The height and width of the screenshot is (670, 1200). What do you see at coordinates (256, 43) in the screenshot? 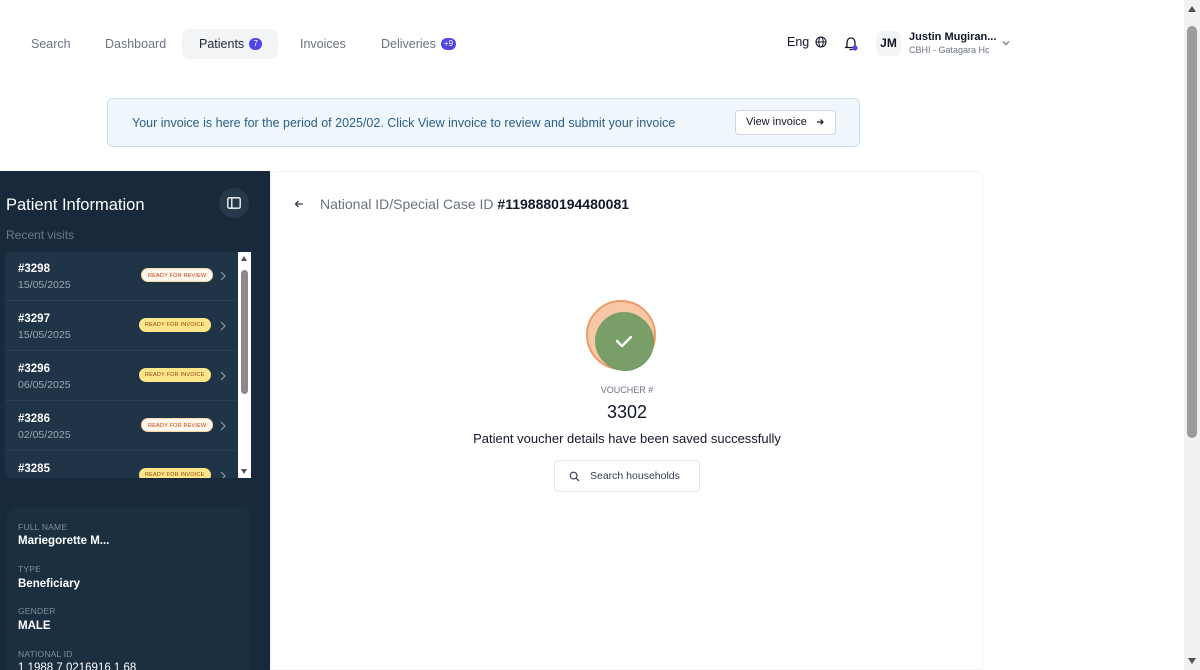
I see `patients-count-badge: 7` at bounding box center [256, 43].